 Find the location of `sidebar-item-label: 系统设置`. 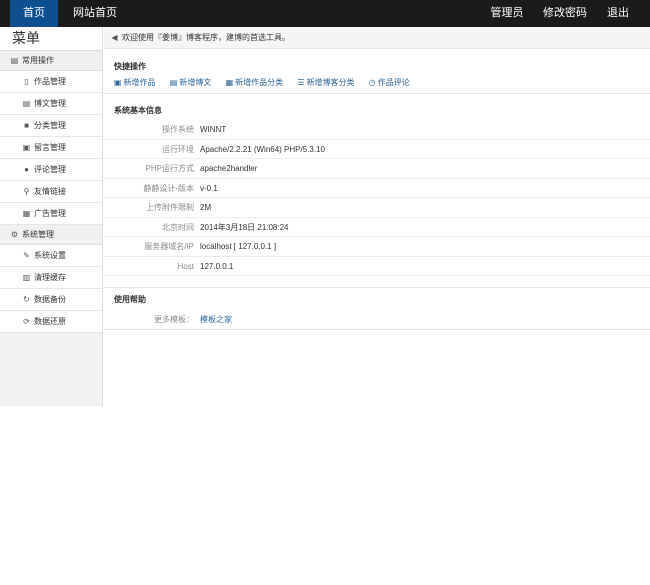

sidebar-item-label: 系统设置 is located at coordinates (50, 255).